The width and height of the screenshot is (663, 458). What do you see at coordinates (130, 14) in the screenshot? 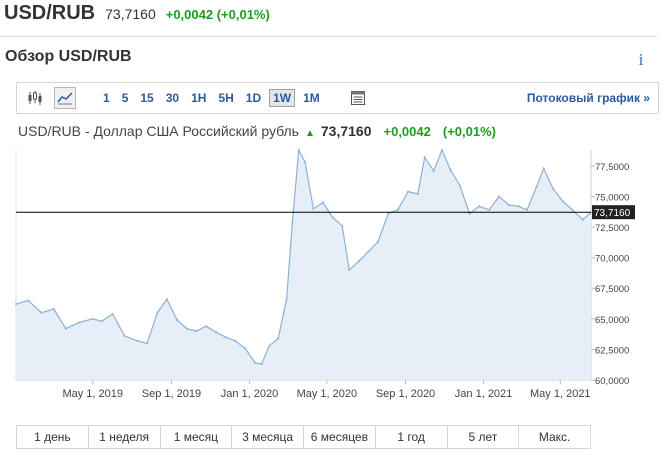
I see `header-price: 73,7160` at bounding box center [130, 14].